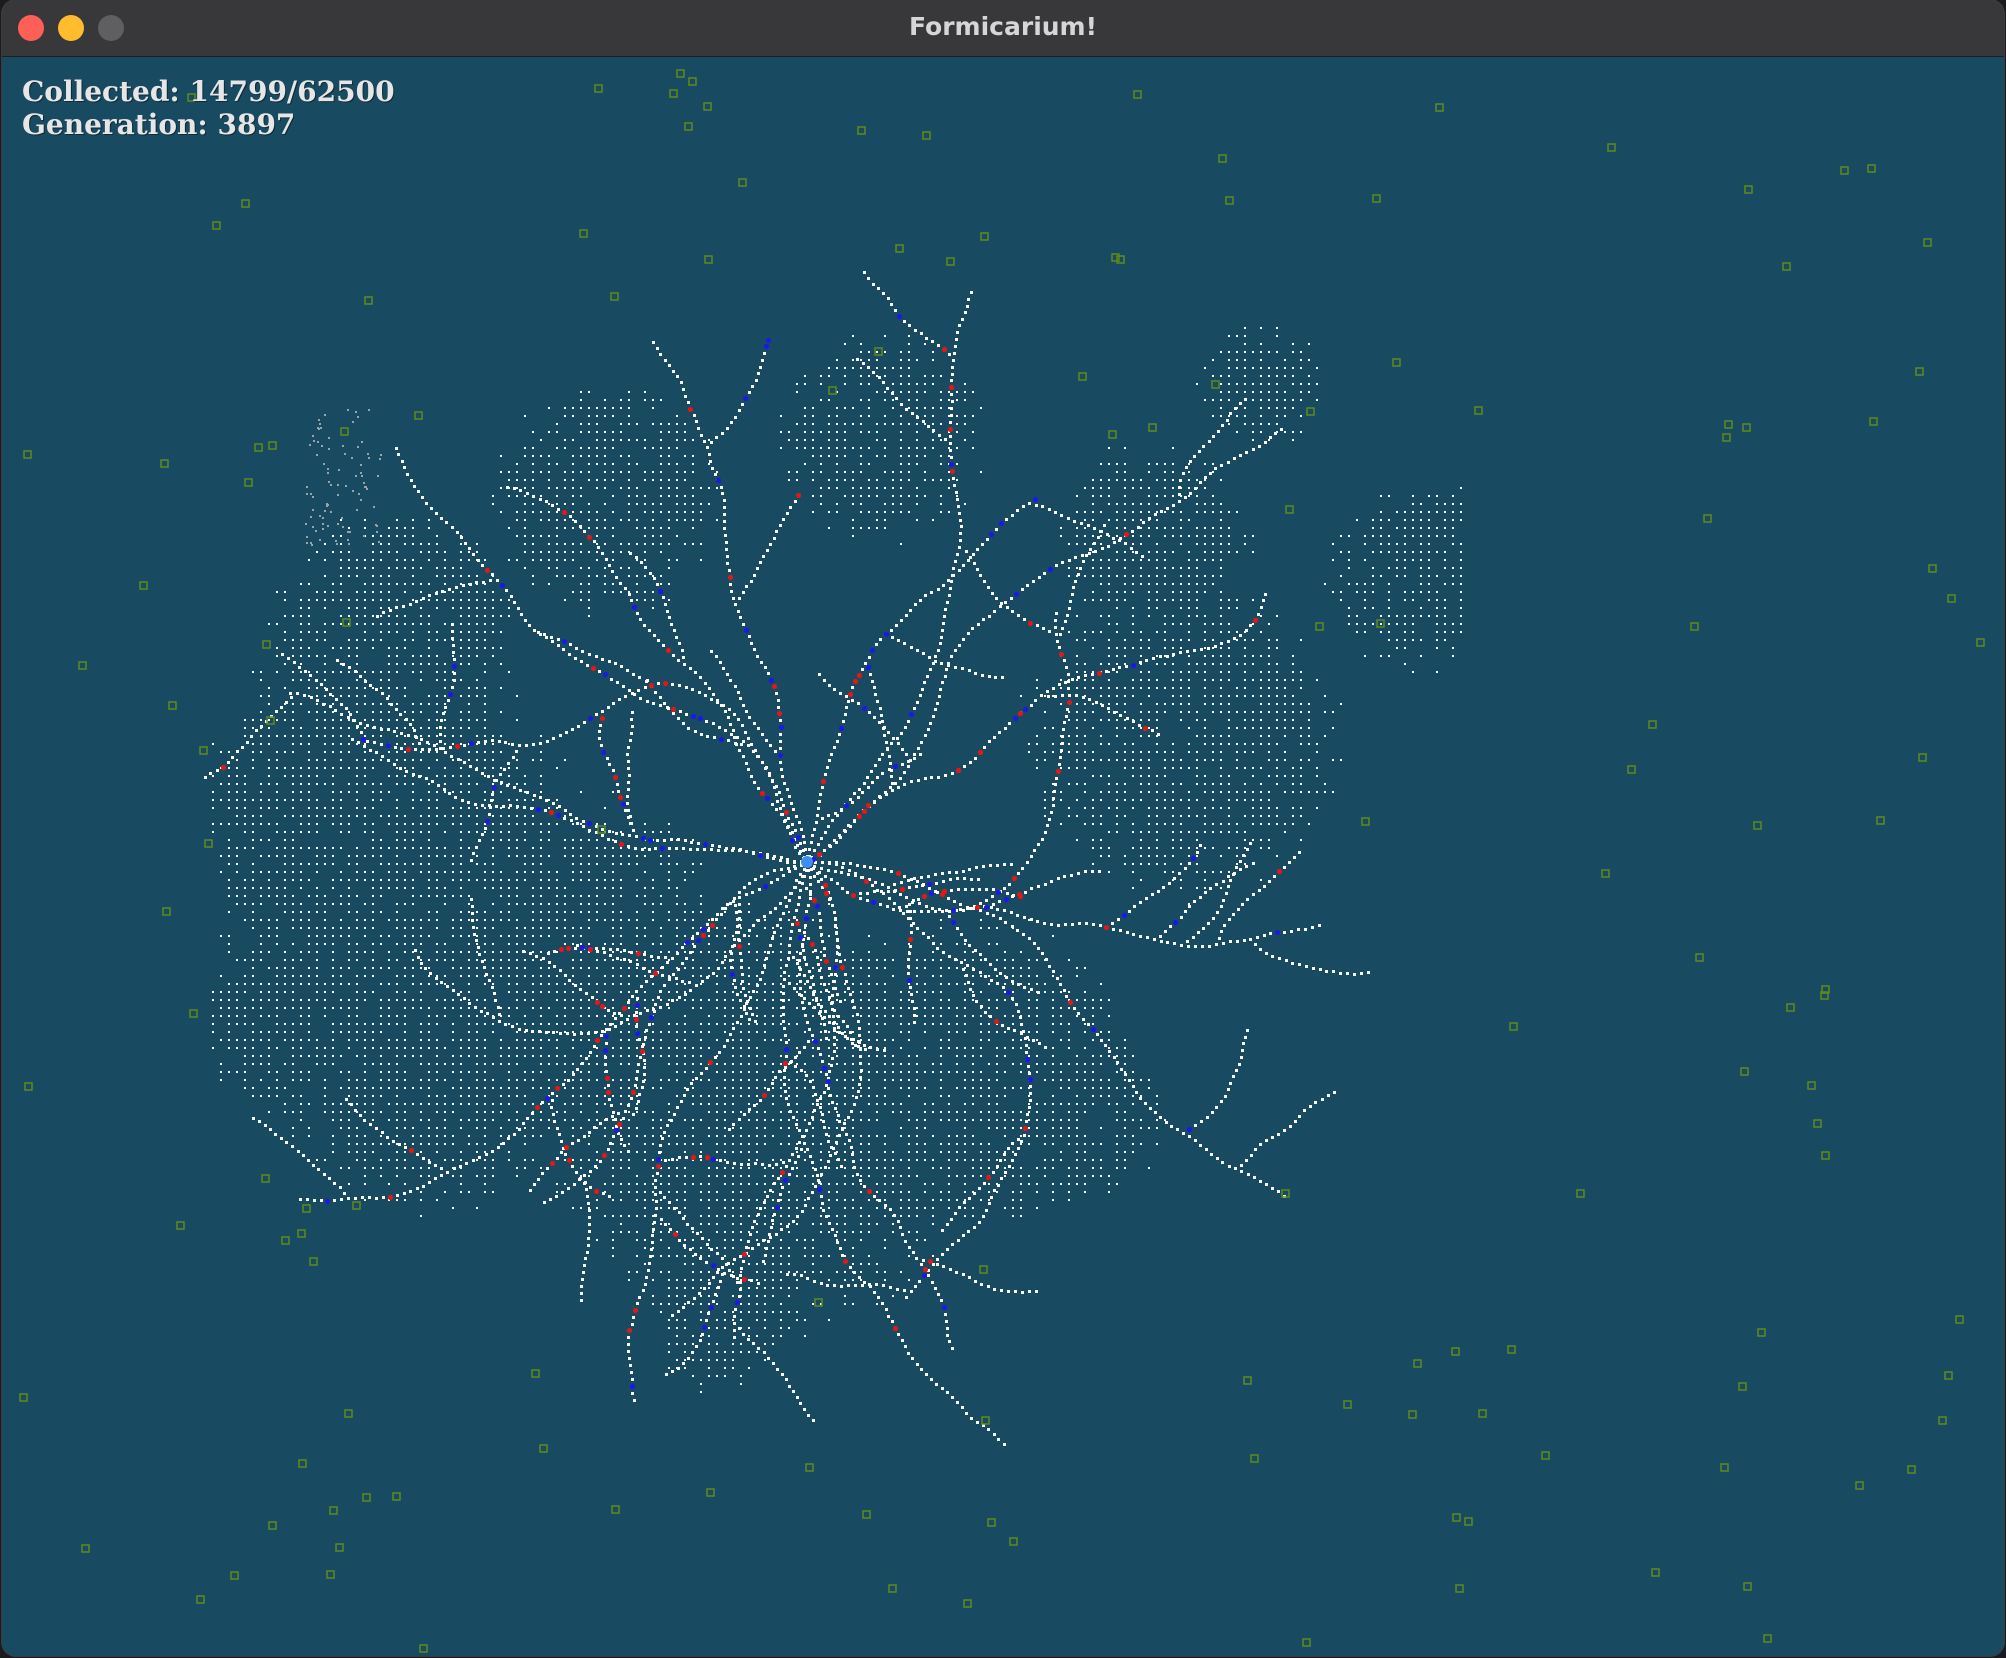  What do you see at coordinates (208, 108) in the screenshot?
I see `hud-panel: Collected: 14799/62500 Generation: 3897` at bounding box center [208, 108].